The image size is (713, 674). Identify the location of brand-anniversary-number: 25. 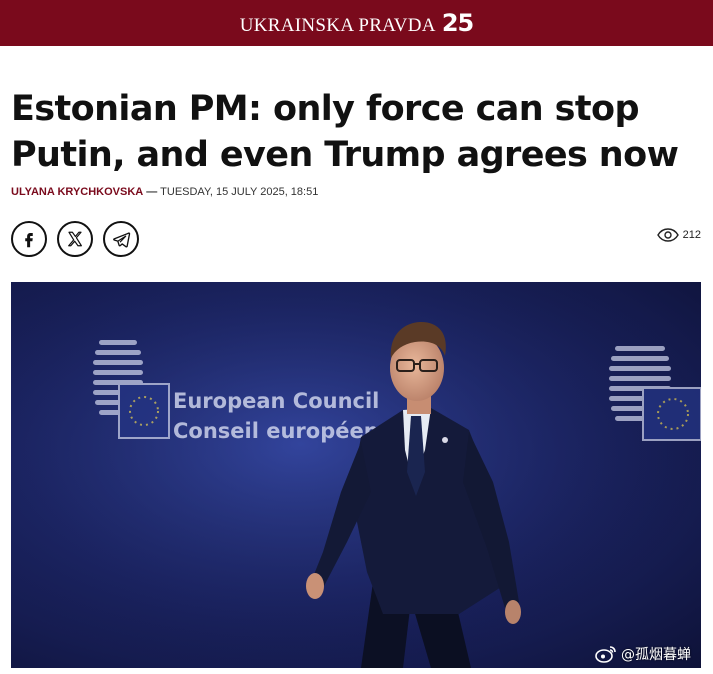
(457, 23).